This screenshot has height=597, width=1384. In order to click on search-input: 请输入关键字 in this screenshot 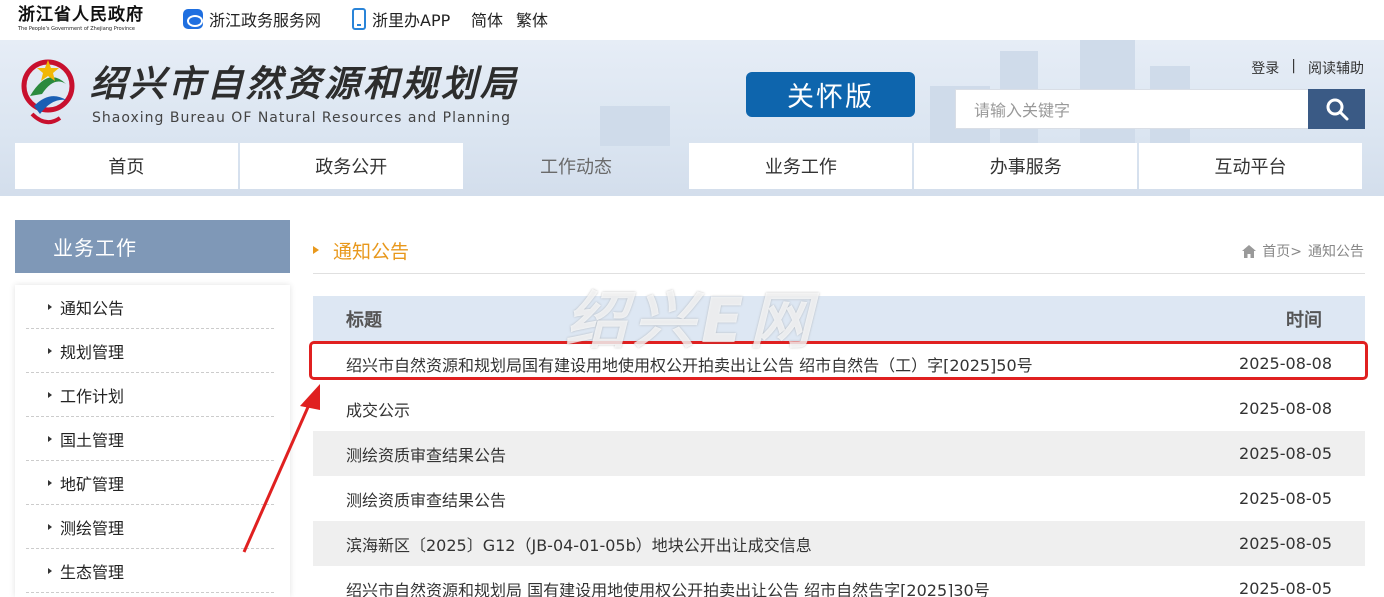, I will do `click(1132, 109)`.